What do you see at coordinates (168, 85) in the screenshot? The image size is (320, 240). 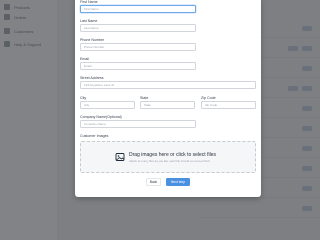 I see `street-field: 123 Anywhere Lane St` at bounding box center [168, 85].